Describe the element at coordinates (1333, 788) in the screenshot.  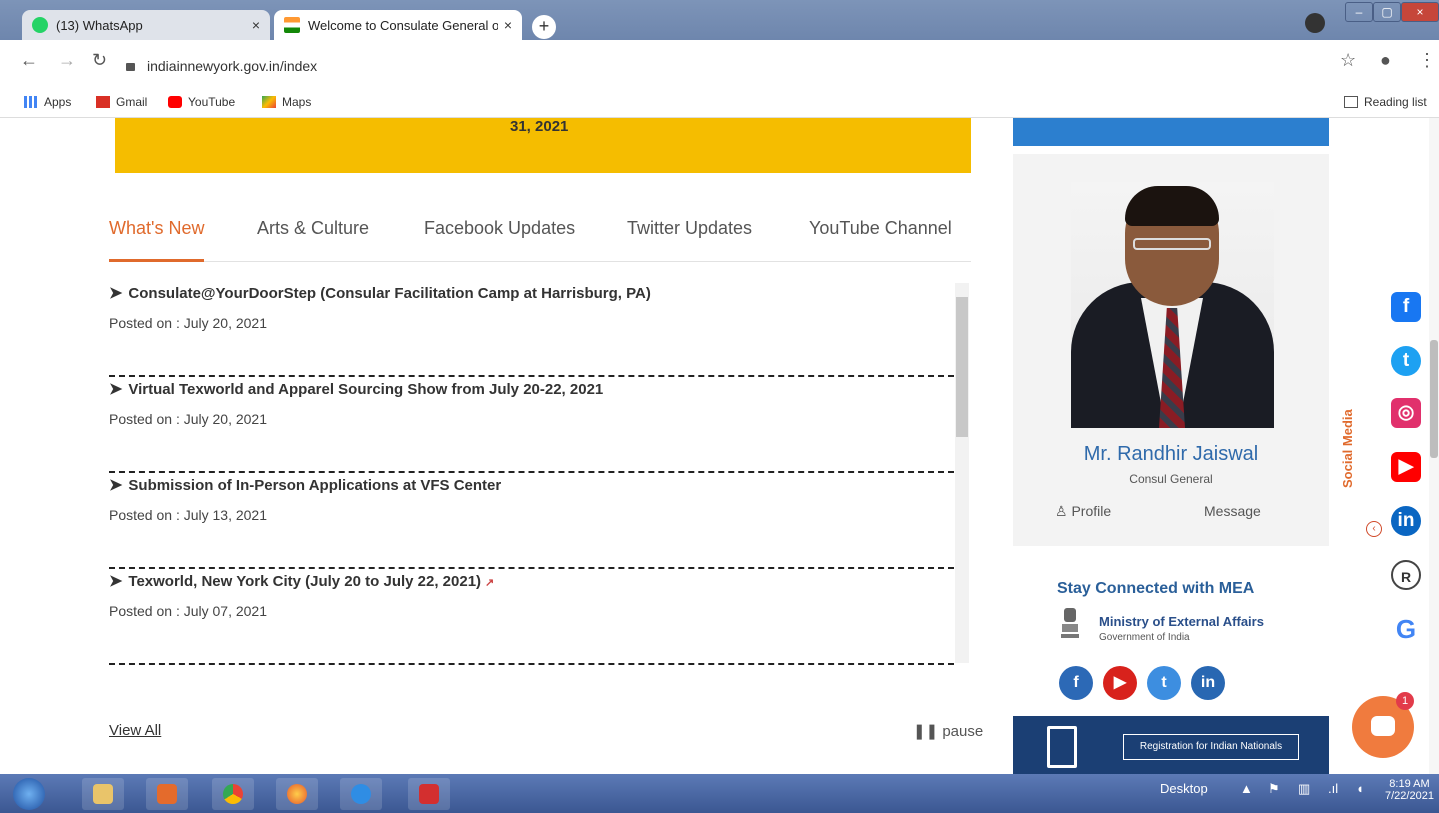
I see `signal-icon: .ıl` at that location.